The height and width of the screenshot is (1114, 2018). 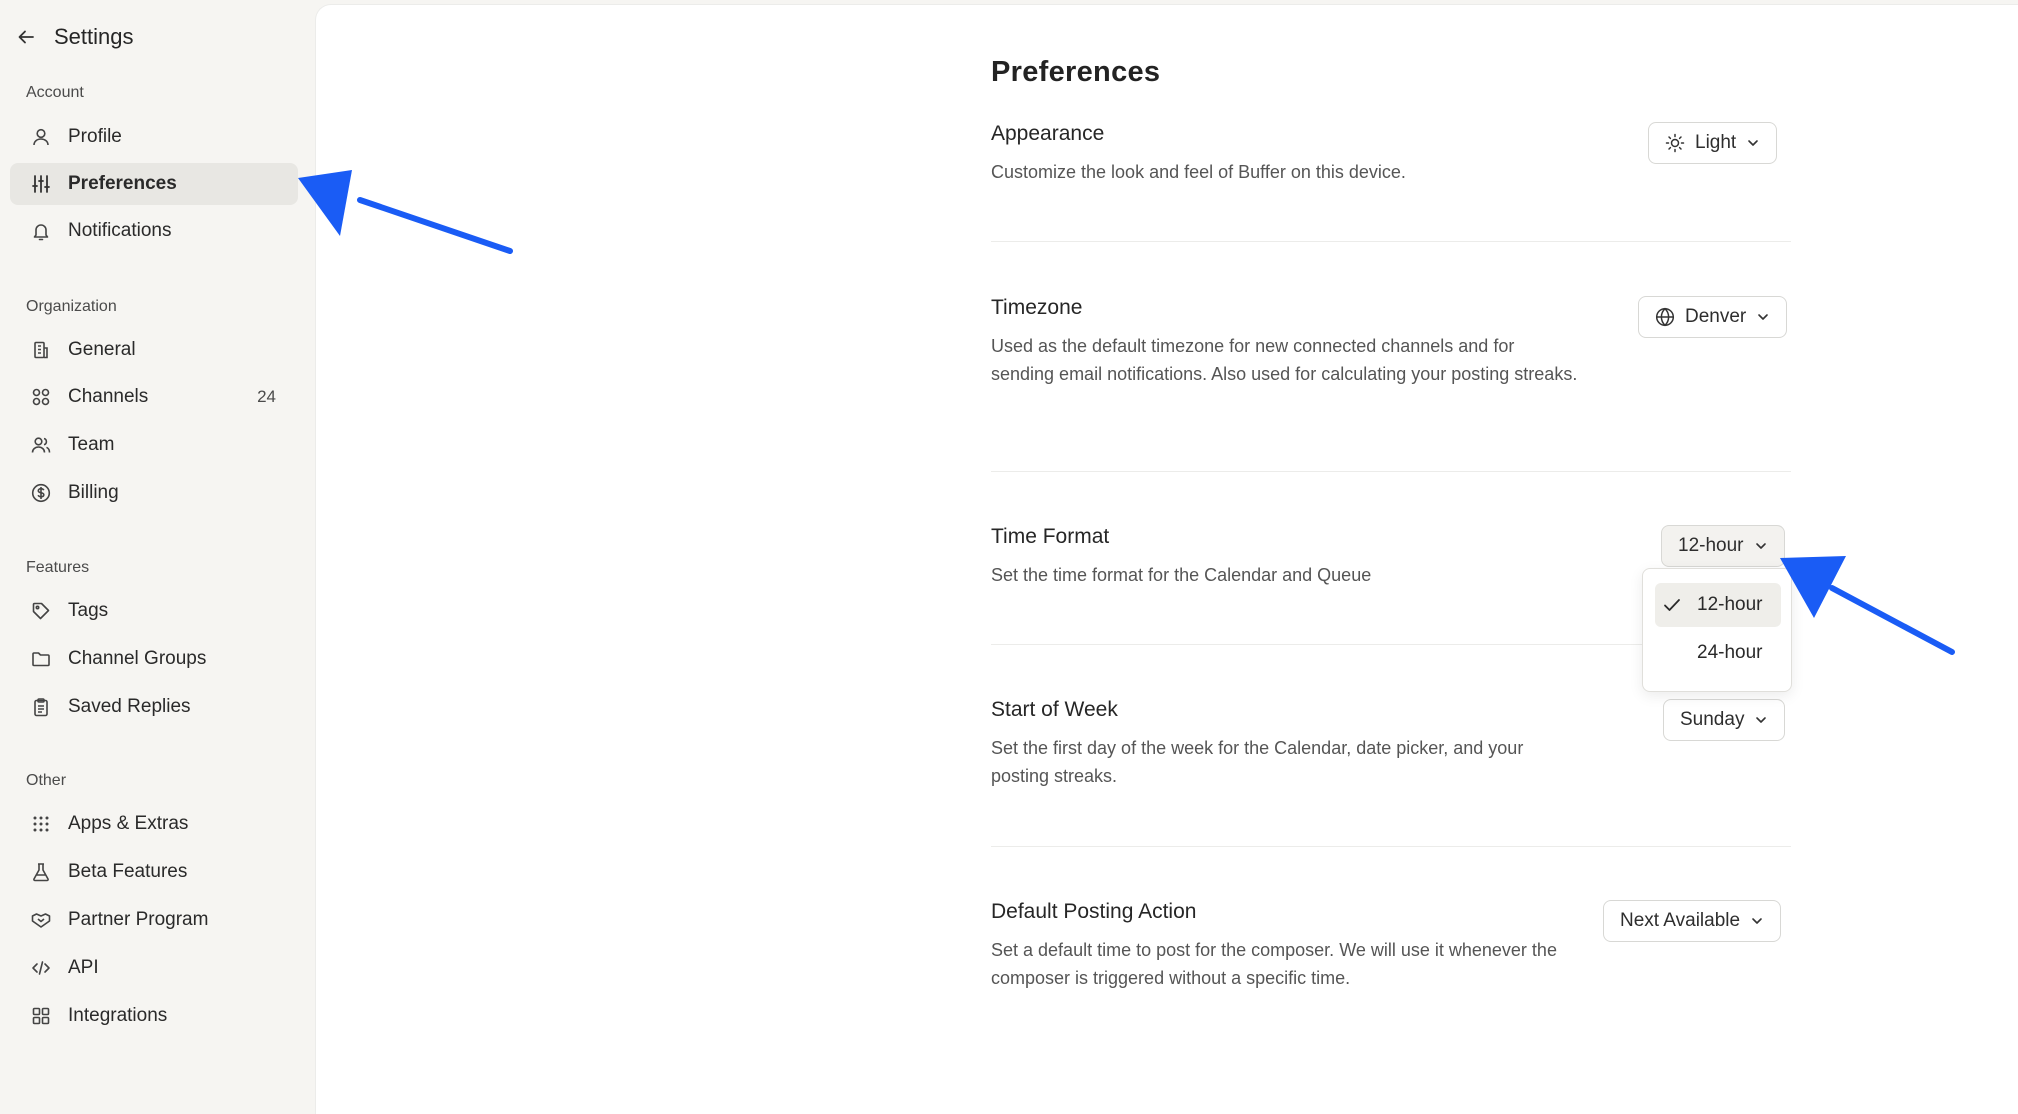 What do you see at coordinates (1076, 72) in the screenshot?
I see `page-title: Preferences` at bounding box center [1076, 72].